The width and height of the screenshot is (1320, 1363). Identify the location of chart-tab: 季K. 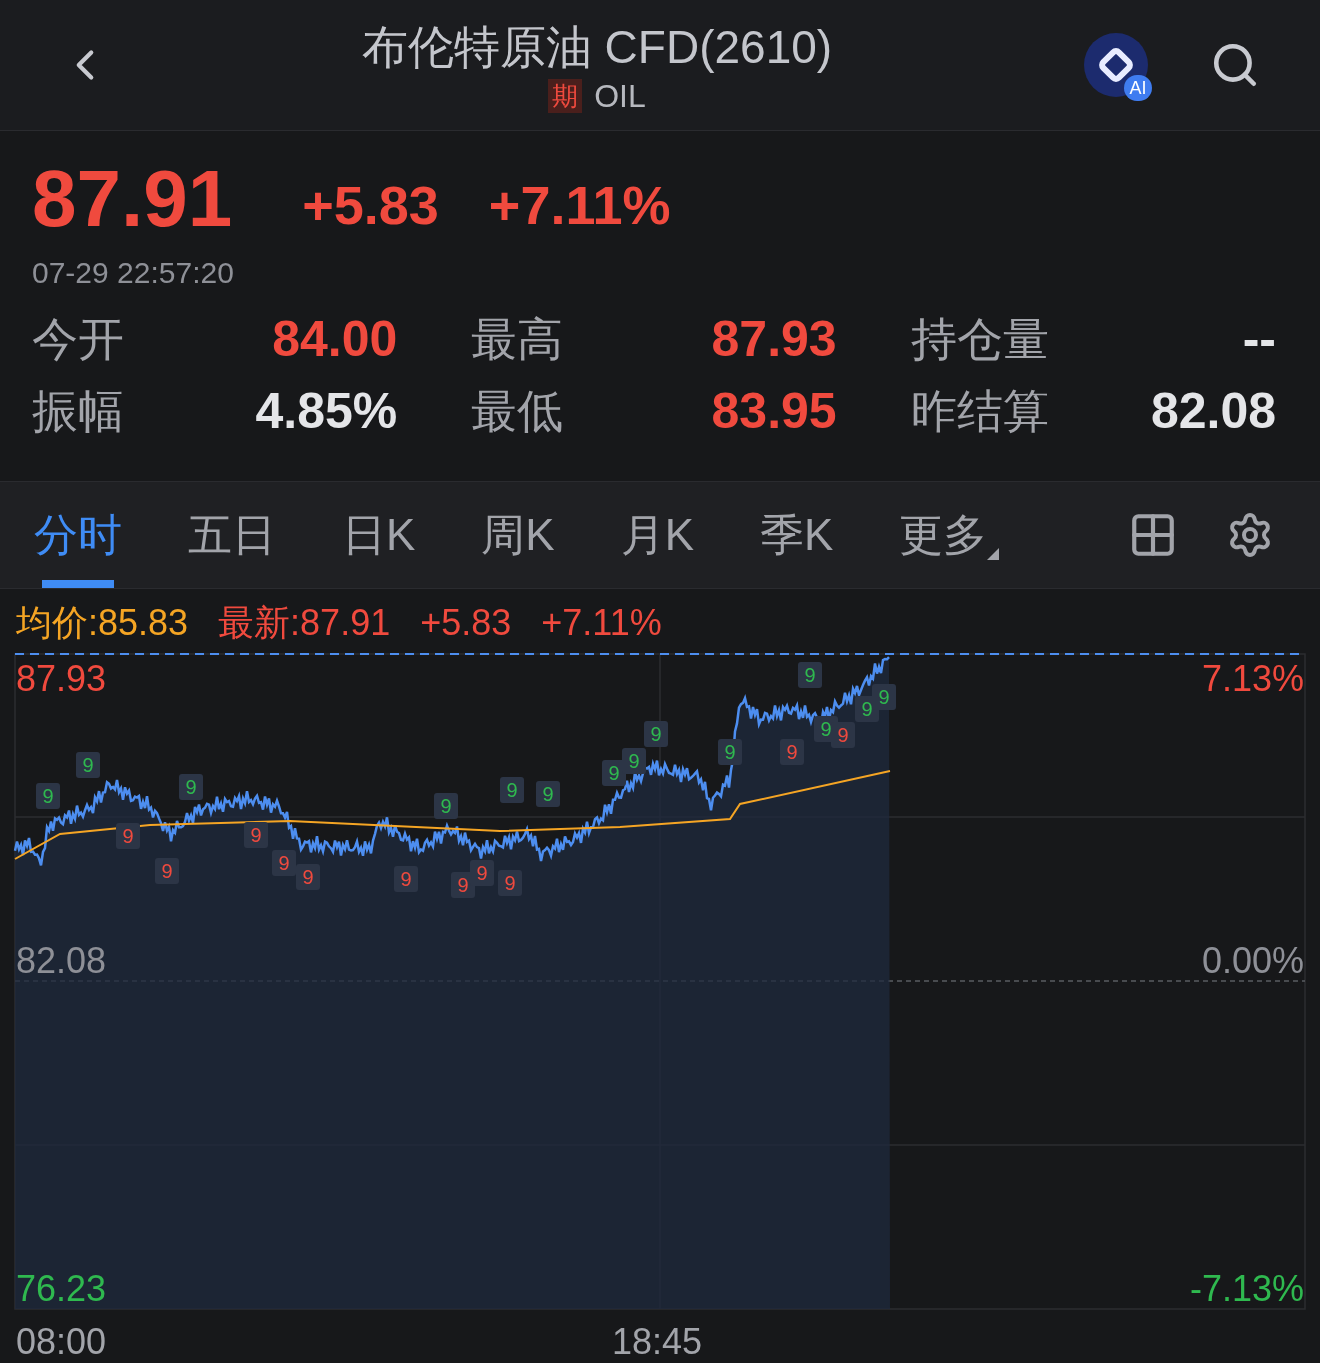
(797, 535).